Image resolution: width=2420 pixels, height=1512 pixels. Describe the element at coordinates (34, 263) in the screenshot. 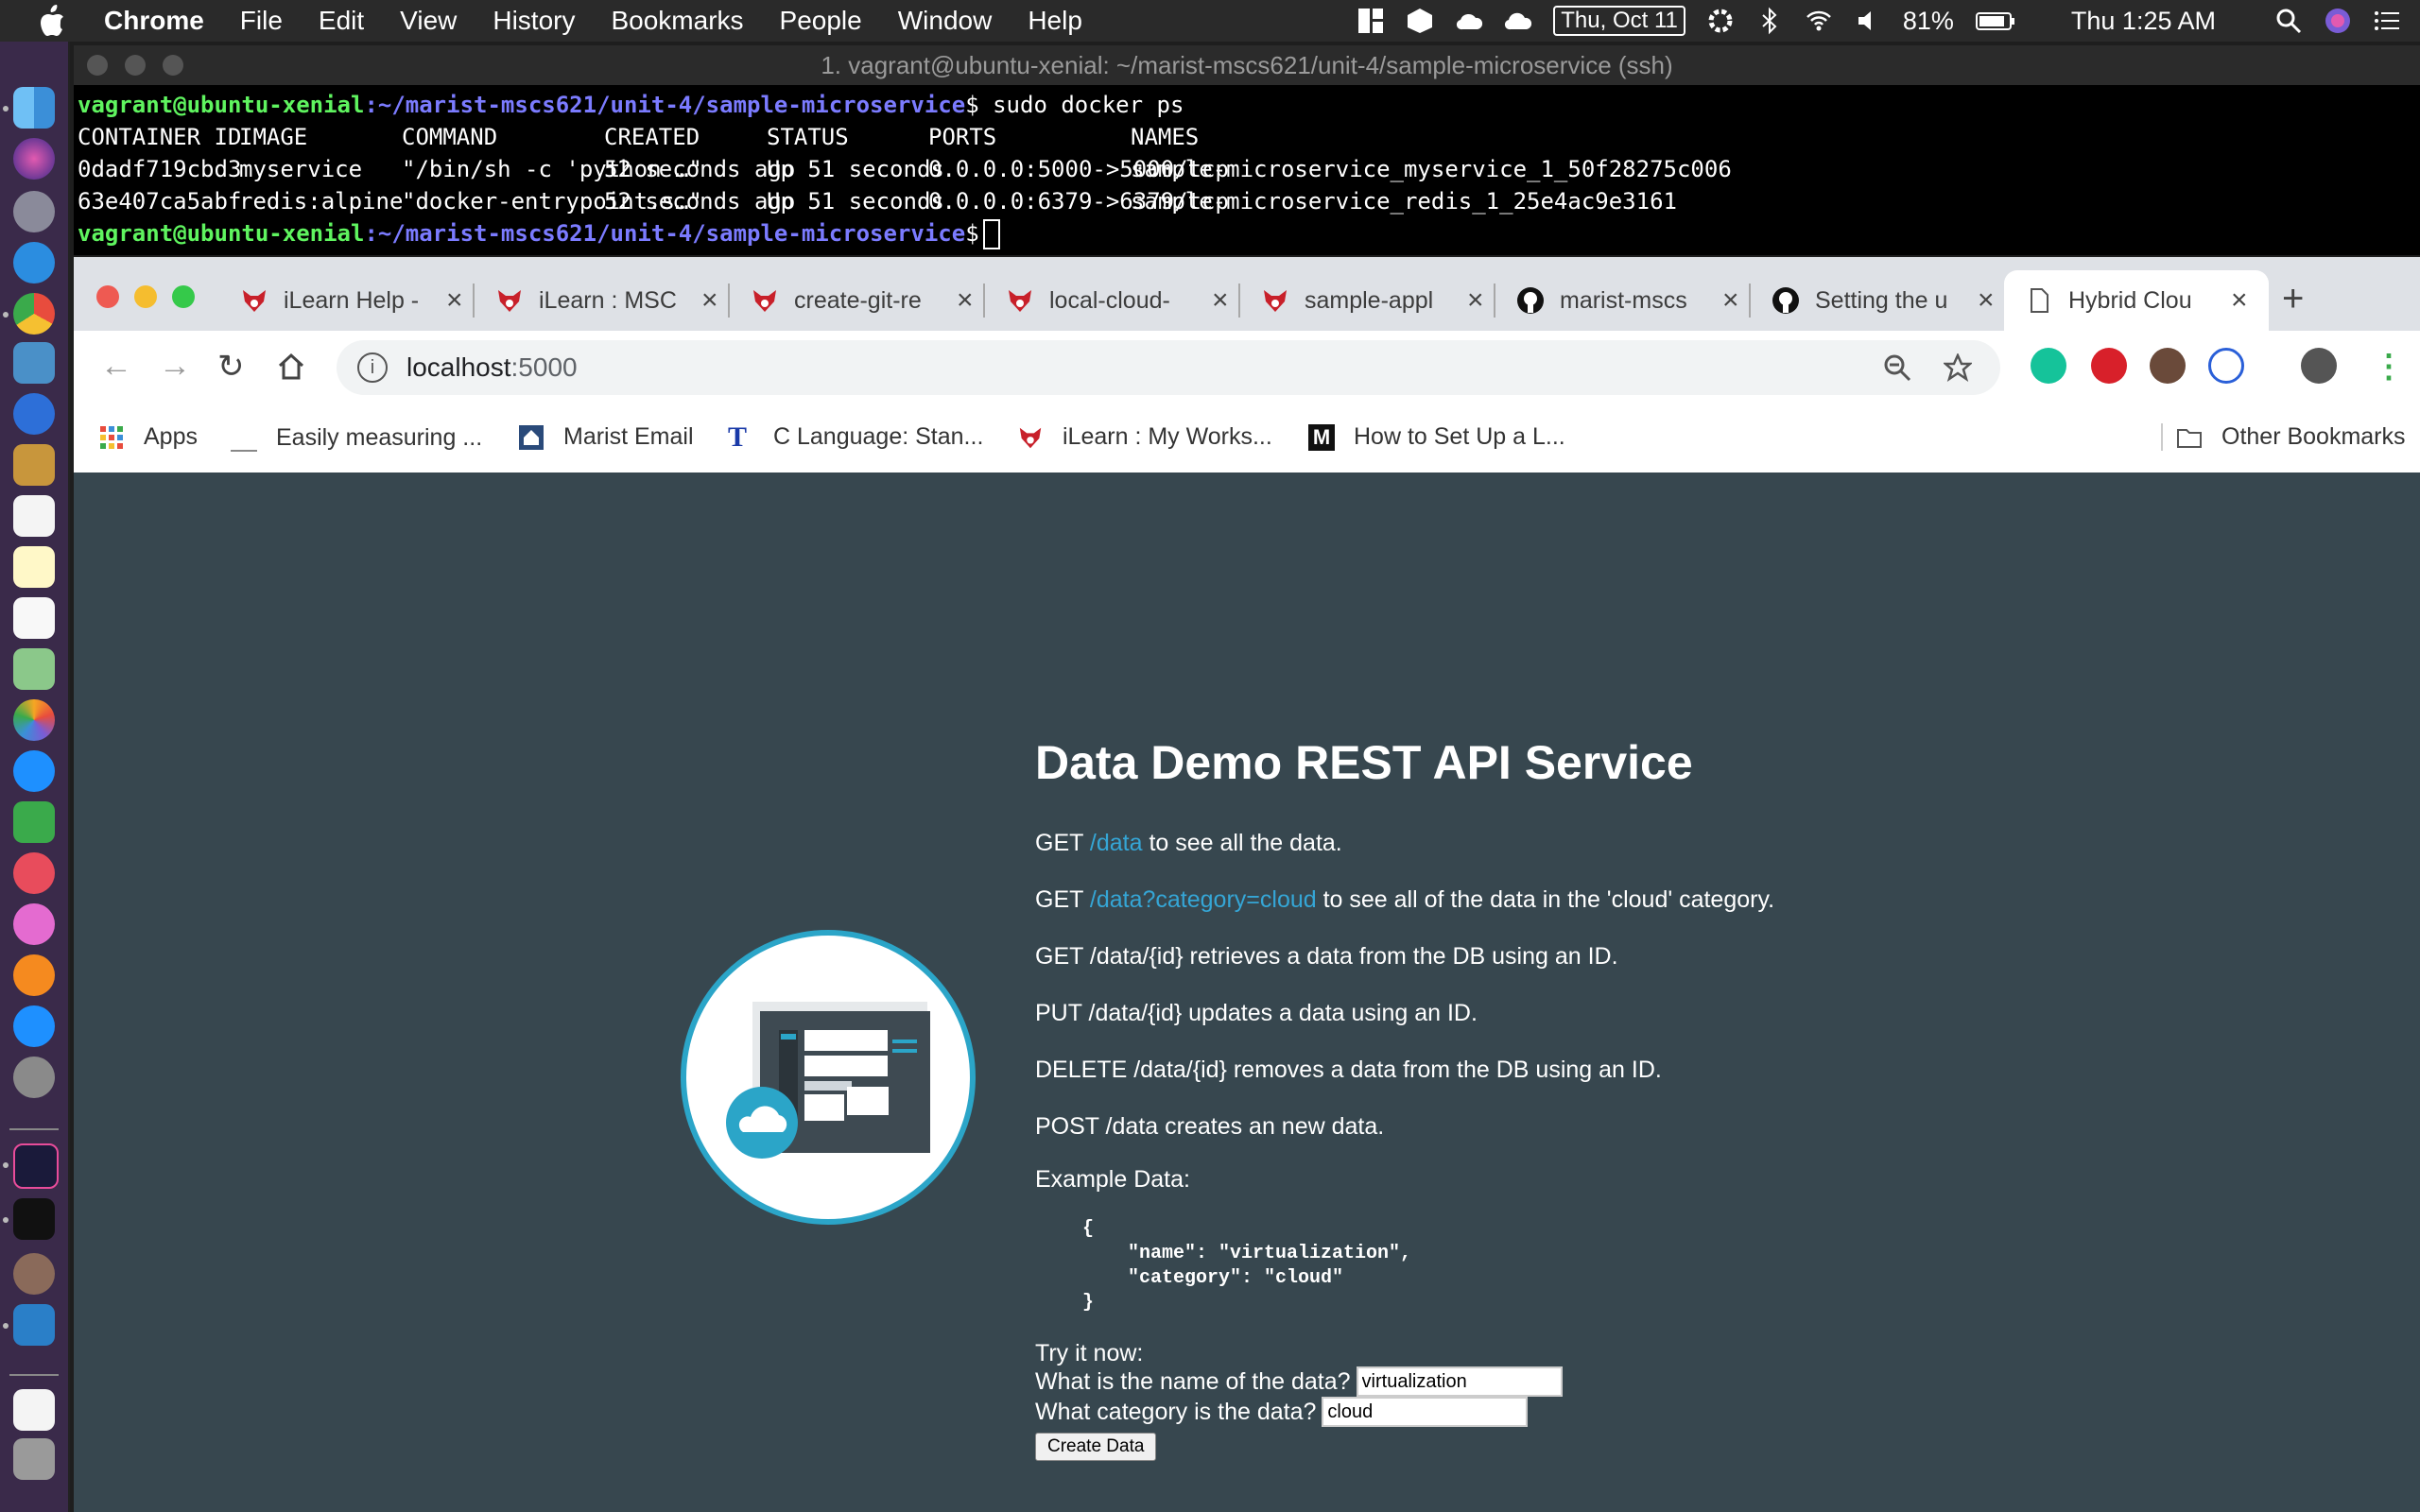

I see `safari-icon` at that location.